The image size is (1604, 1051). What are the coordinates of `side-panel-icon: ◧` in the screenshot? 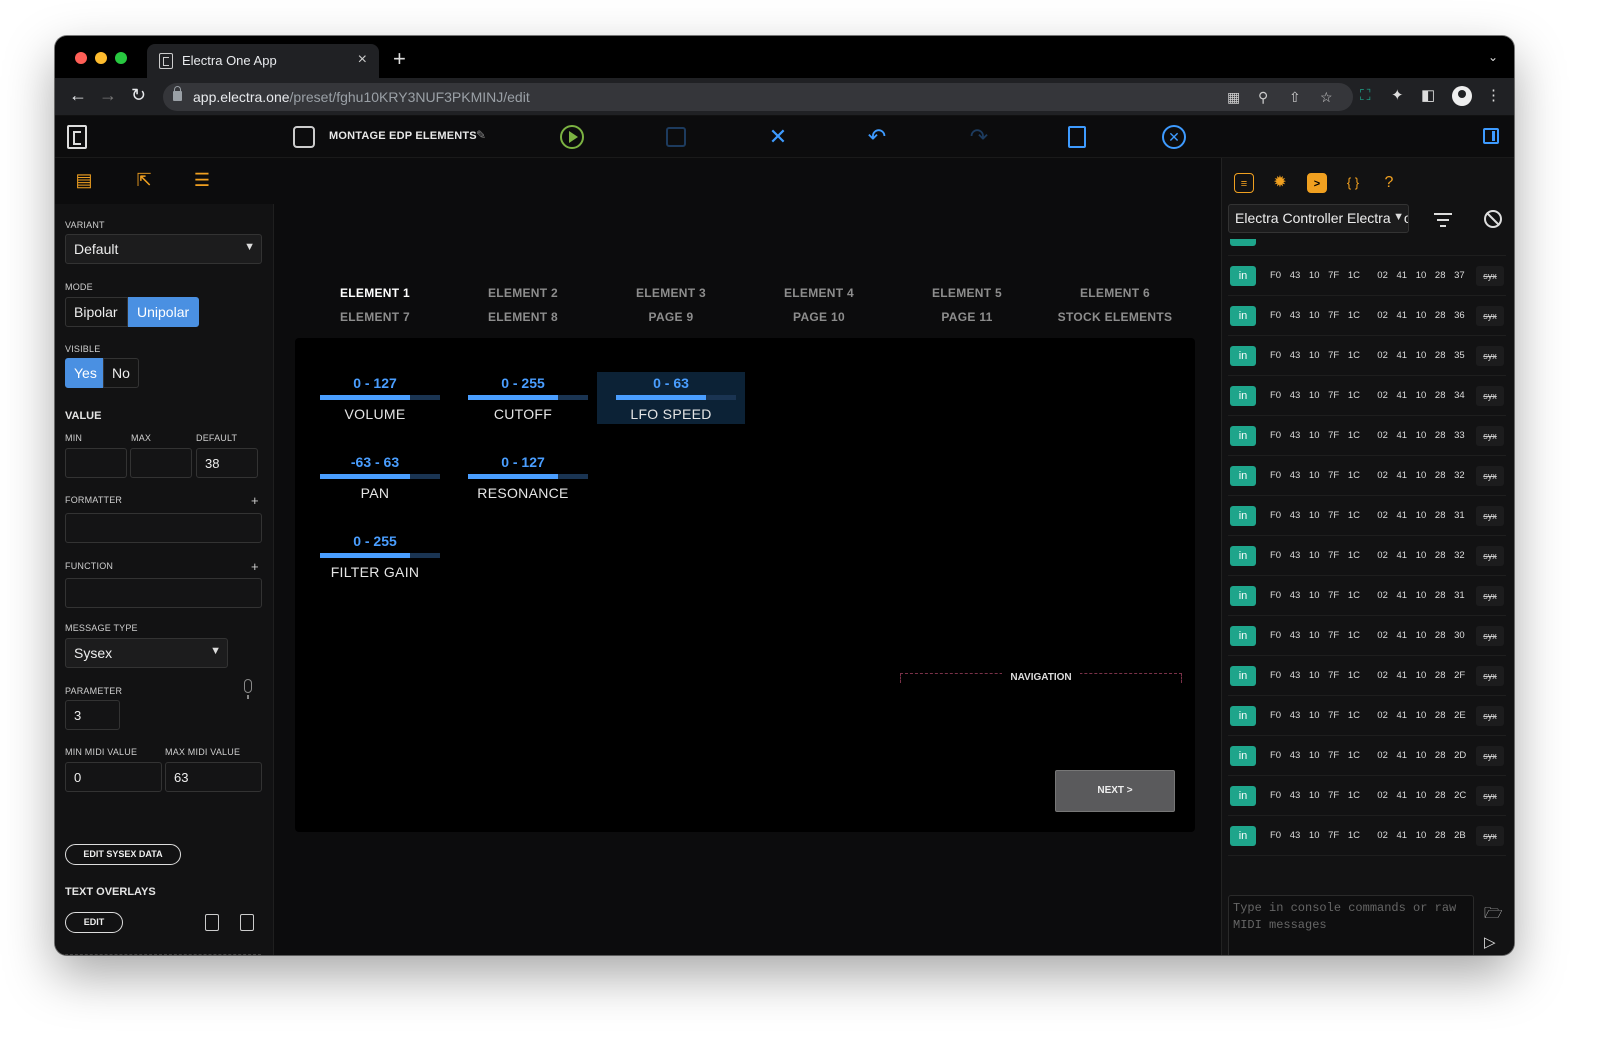 It's located at (1428, 95).